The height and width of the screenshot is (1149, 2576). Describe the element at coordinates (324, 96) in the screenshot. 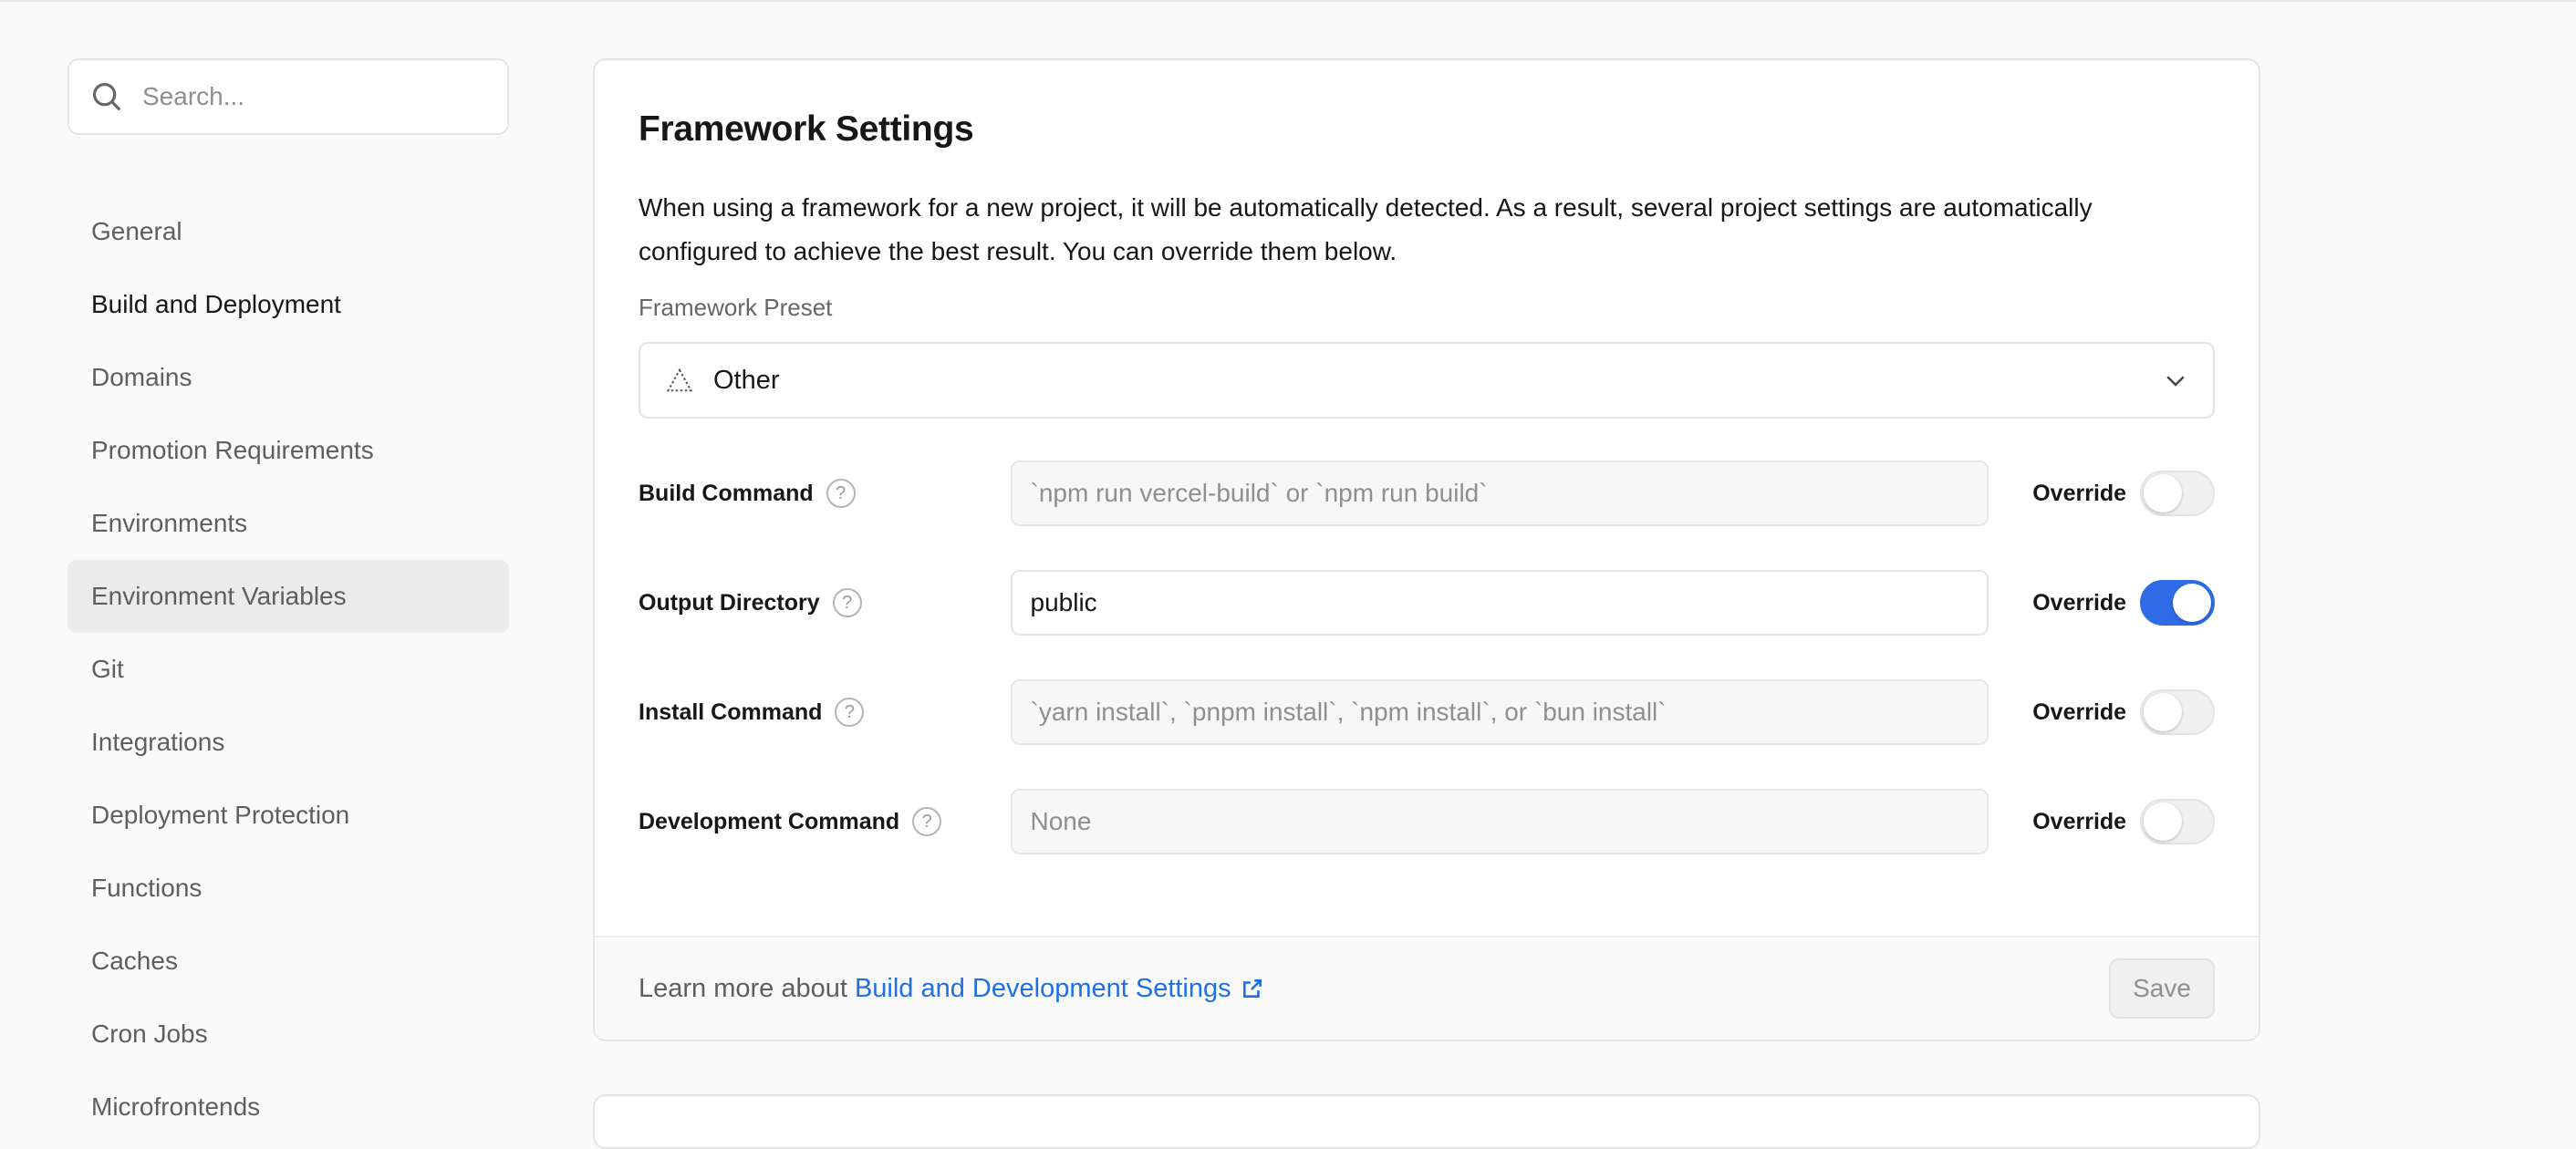

I see `search-input` at that location.